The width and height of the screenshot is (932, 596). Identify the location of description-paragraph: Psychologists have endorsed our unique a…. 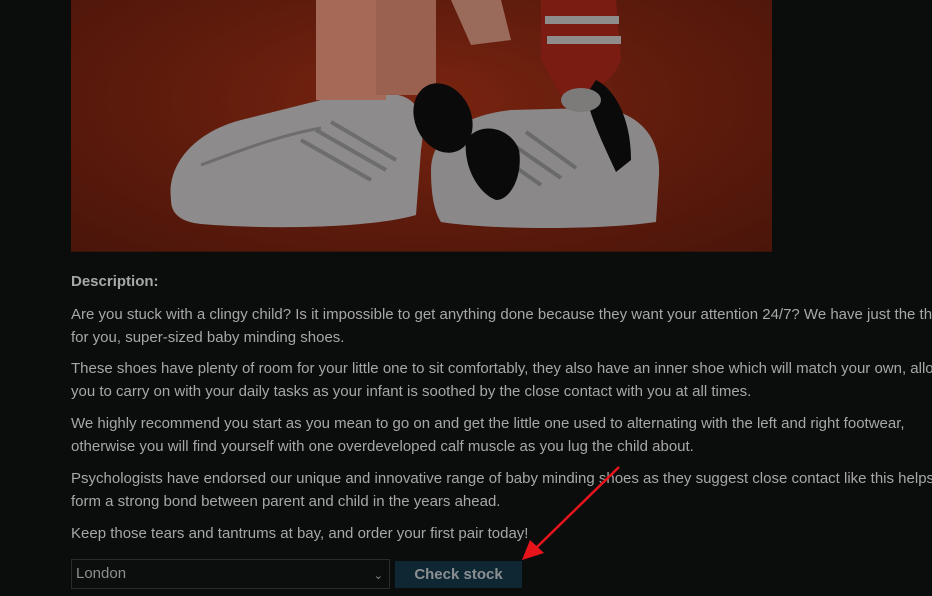
(501, 490).